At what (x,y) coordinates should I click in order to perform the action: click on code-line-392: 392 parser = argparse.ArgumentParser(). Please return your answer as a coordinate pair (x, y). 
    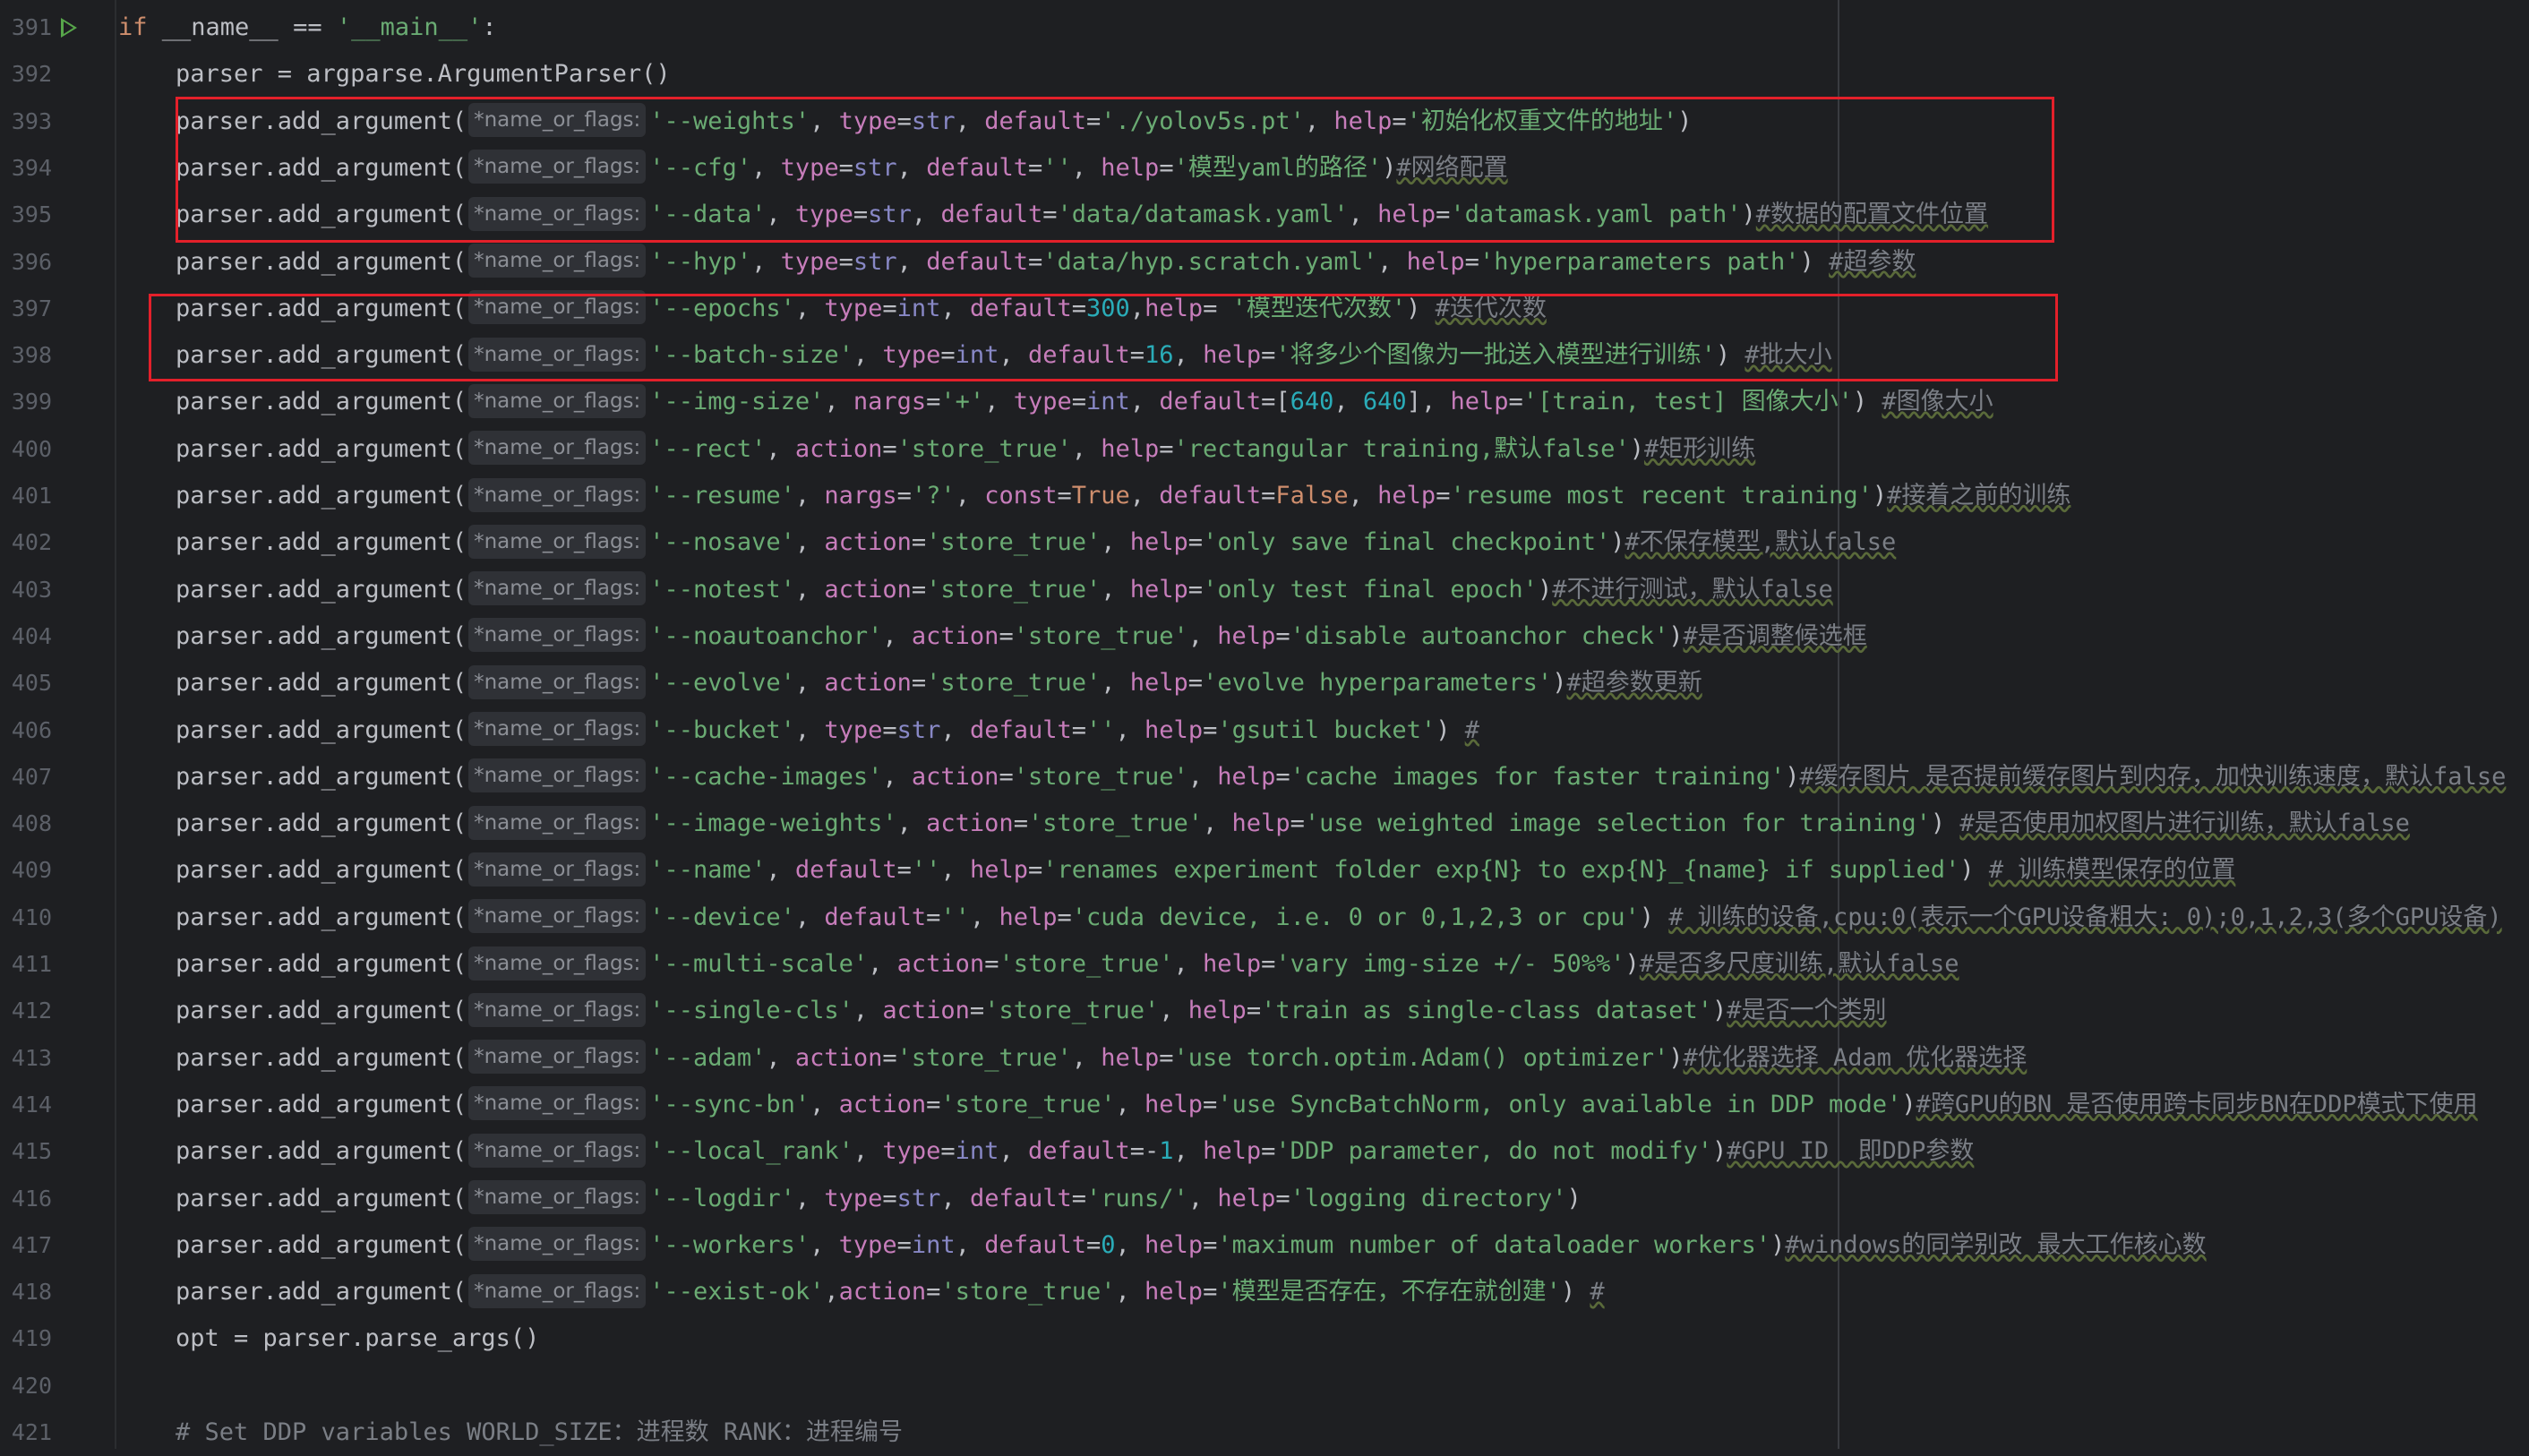
    Looking at the image, I should click on (1265, 74).